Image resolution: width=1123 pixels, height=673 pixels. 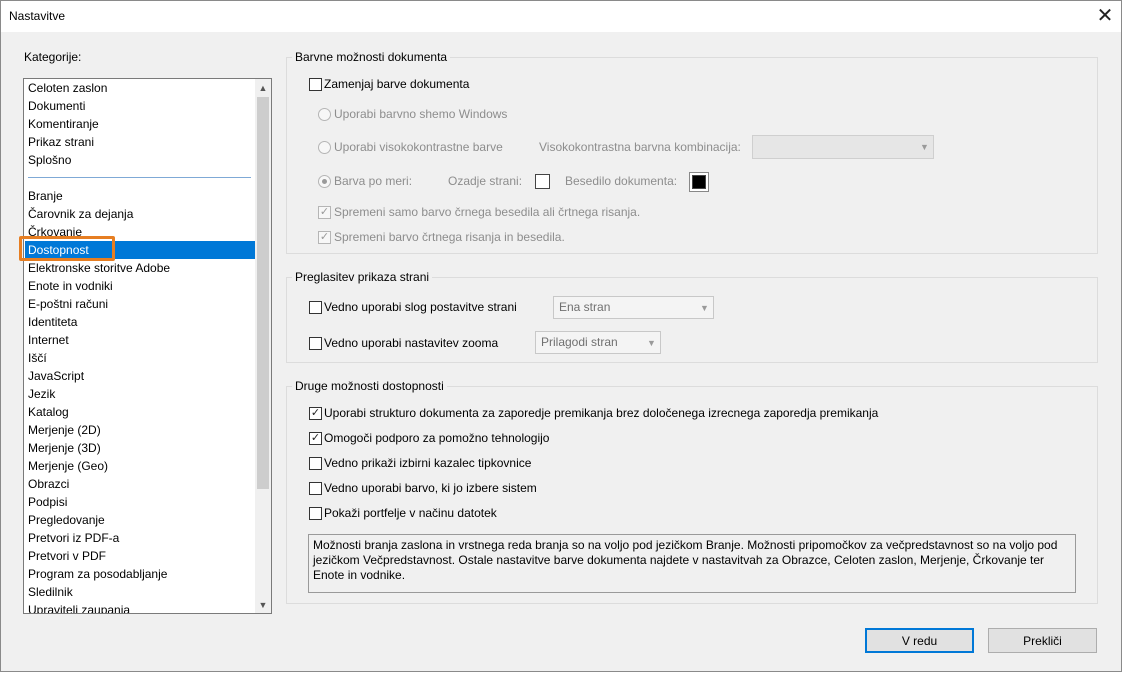 What do you see at coordinates (420, 307) in the screenshot?
I see `layout-label: Vedno uporabi slog postavitve strani` at bounding box center [420, 307].